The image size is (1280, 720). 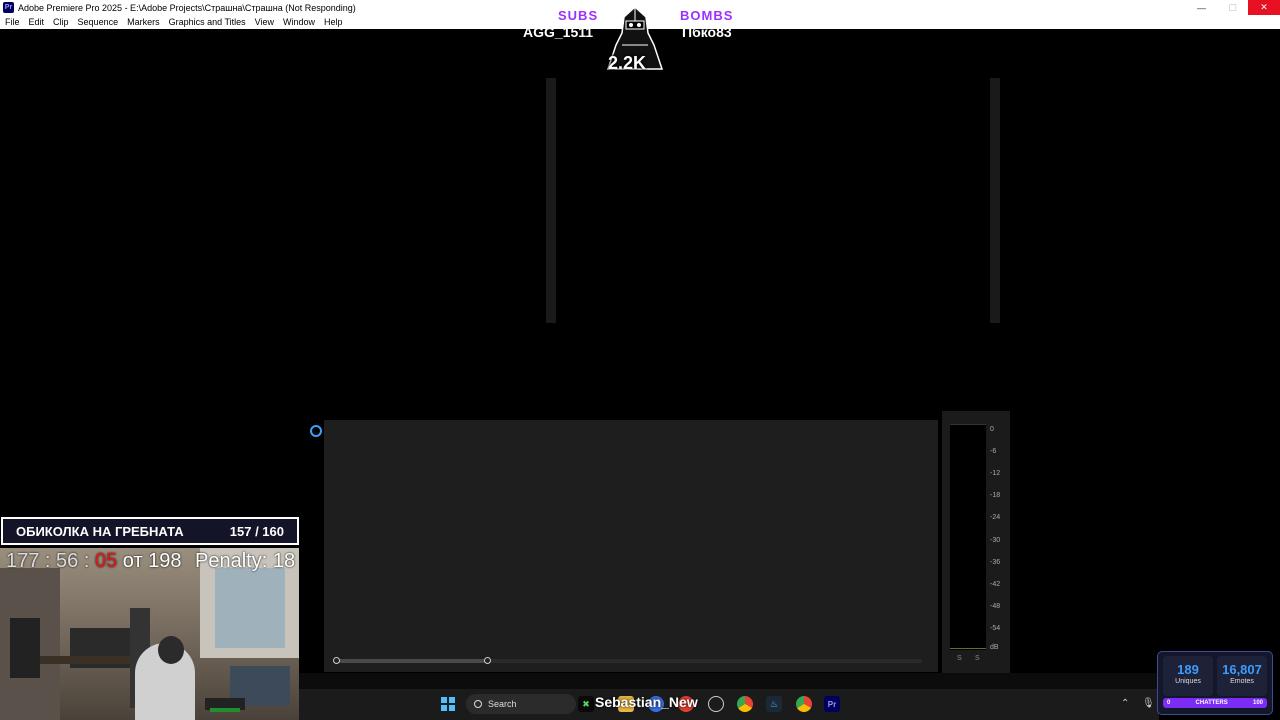 What do you see at coordinates (1215, 683) in the screenshot?
I see `chat-stats-widget: 189 Uniques 16,807 Emotes 0 CHATTERS 100` at bounding box center [1215, 683].